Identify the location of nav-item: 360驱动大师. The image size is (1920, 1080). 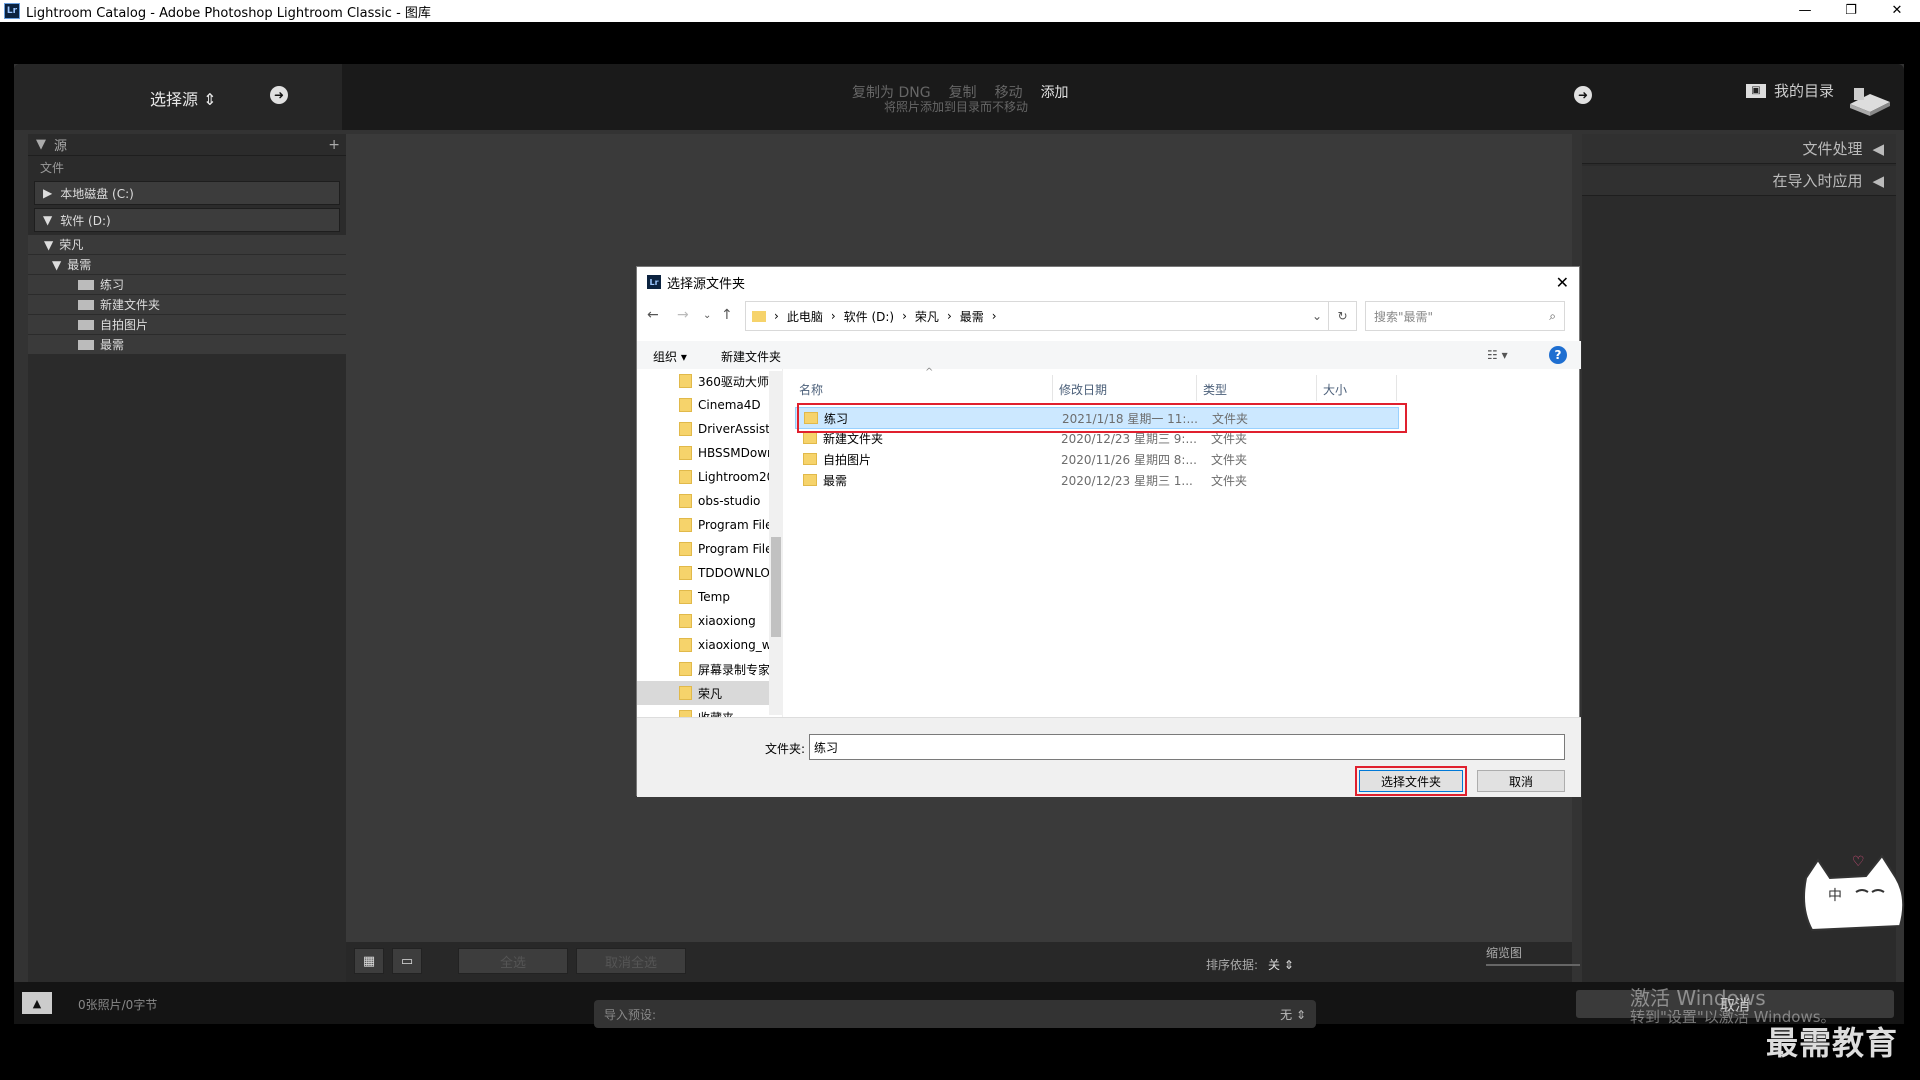
(709, 381).